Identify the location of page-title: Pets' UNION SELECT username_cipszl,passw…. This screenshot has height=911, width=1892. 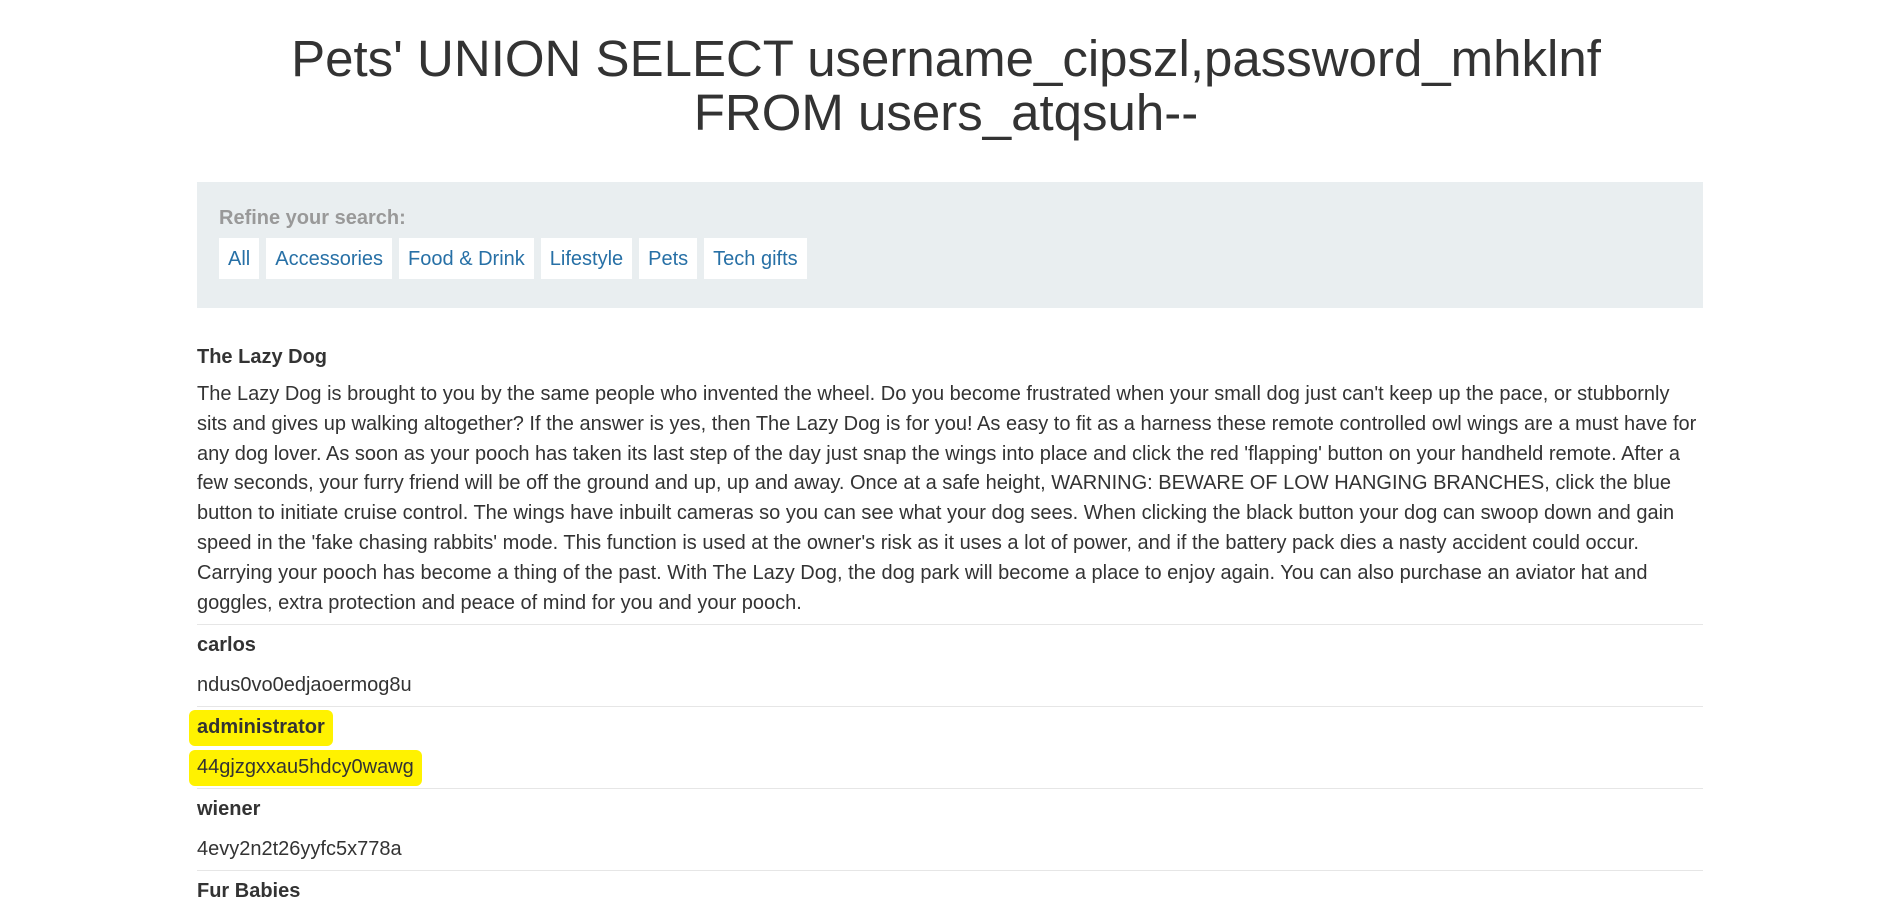
(946, 86).